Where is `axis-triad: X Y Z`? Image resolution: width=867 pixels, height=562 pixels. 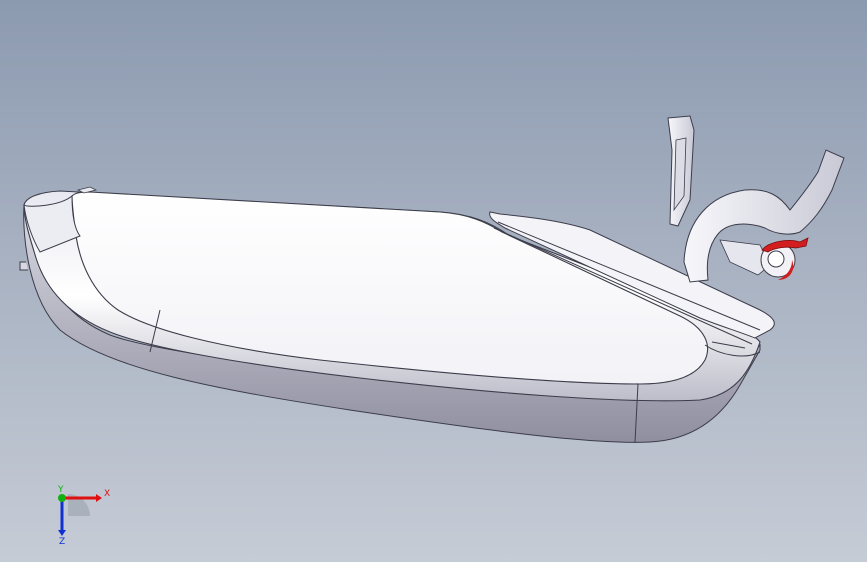
axis-triad: X Y Z is located at coordinates (83, 515).